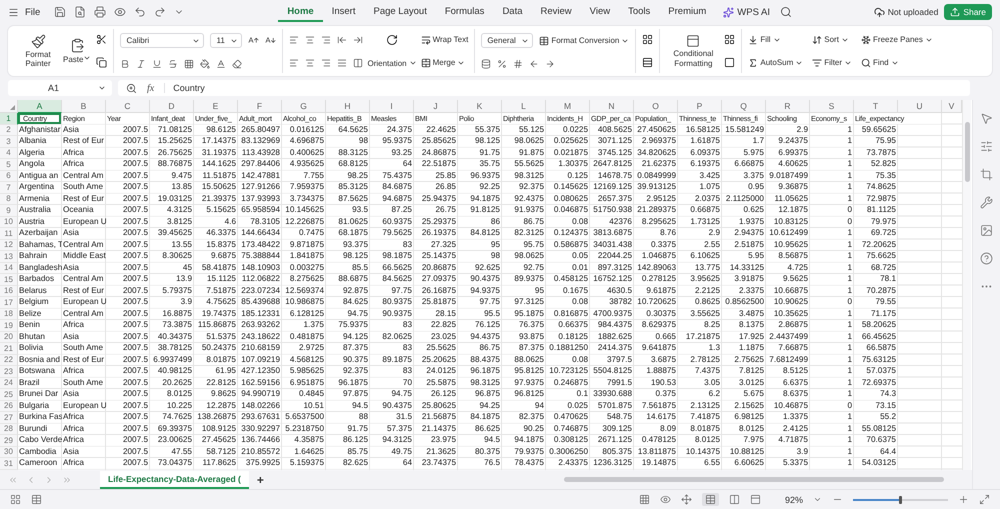 The image size is (1000, 509). What do you see at coordinates (436, 106) in the screenshot?
I see `column-header: J` at bounding box center [436, 106].